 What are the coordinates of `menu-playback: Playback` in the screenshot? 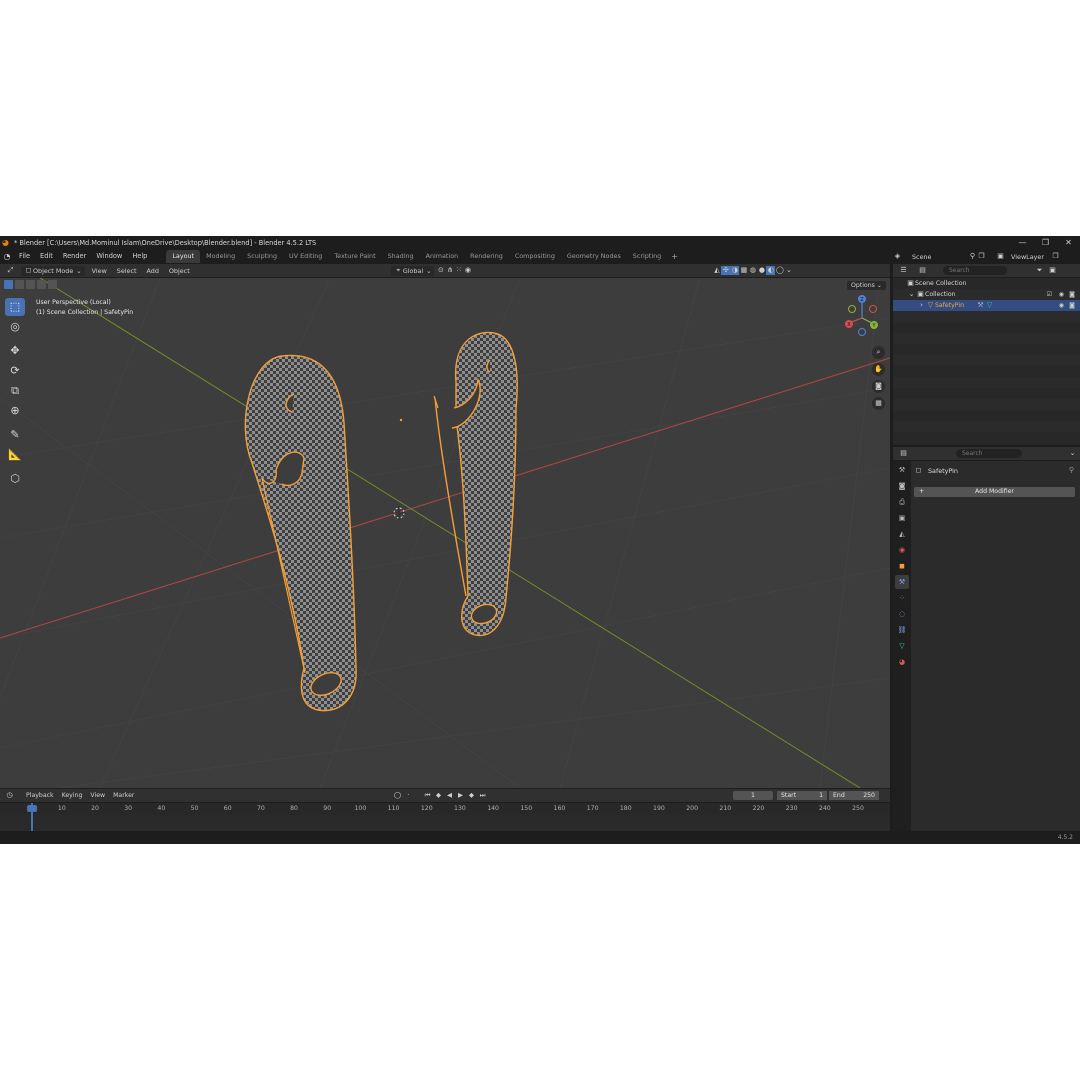 It's located at (40, 795).